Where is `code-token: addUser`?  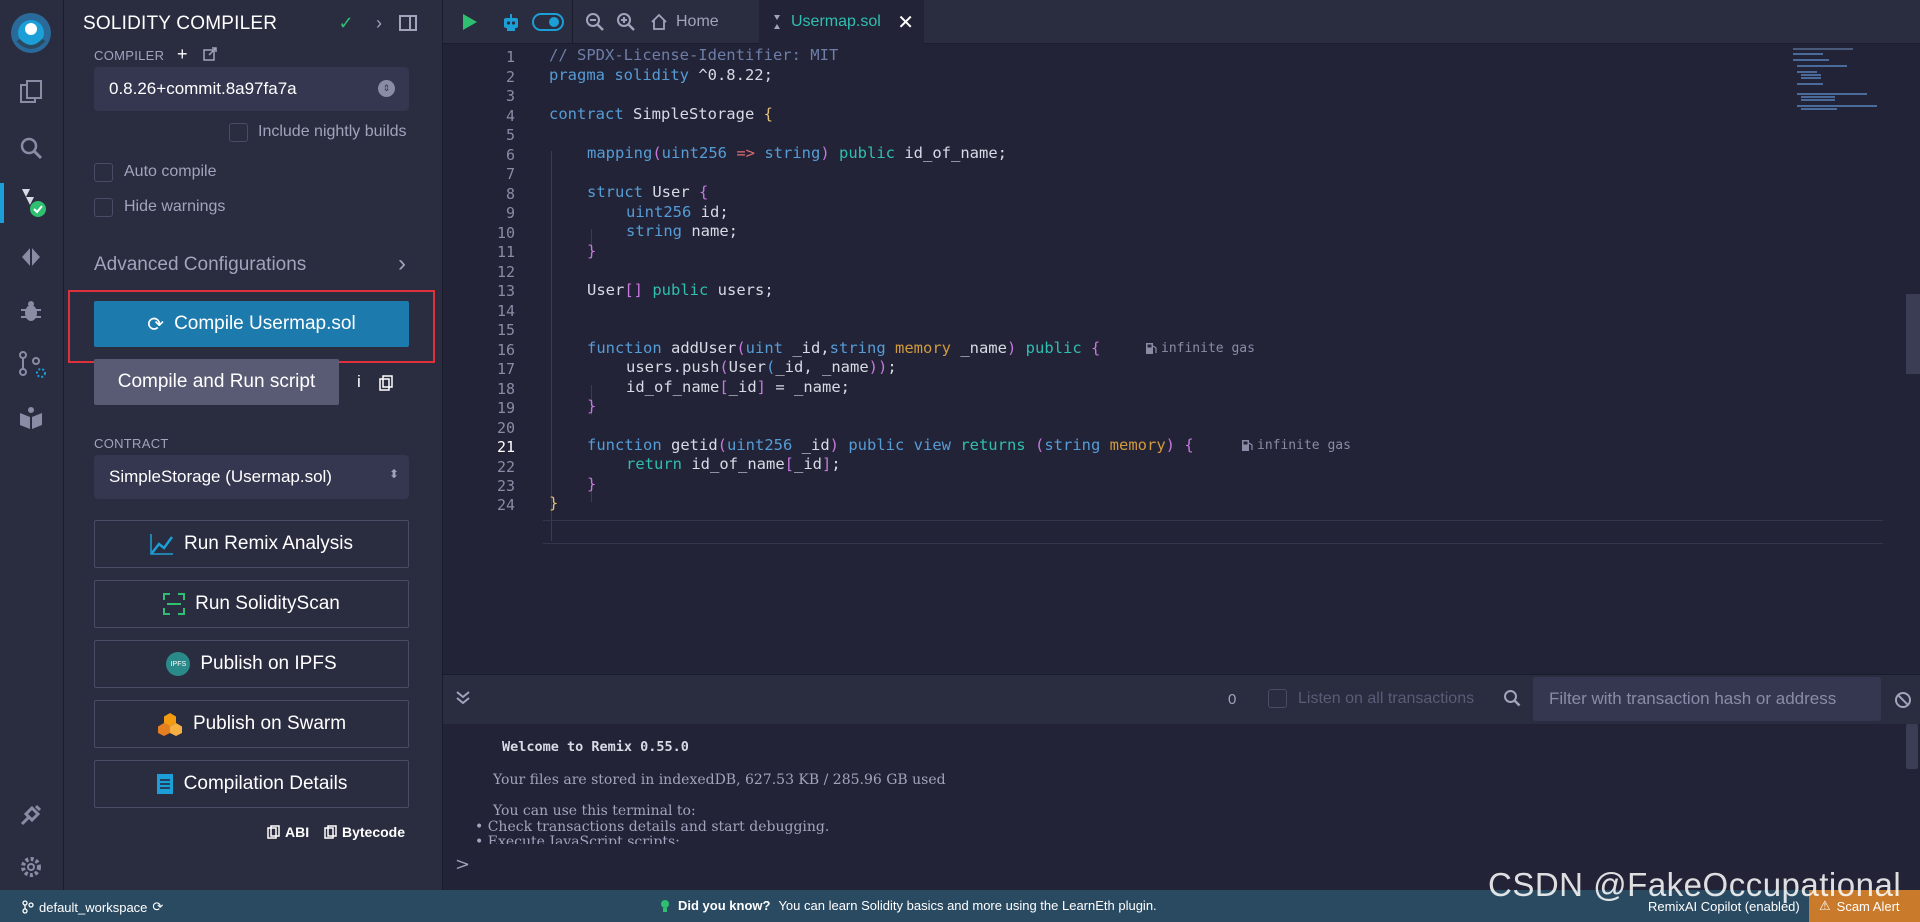 code-token: addUser is located at coordinates (699, 348).